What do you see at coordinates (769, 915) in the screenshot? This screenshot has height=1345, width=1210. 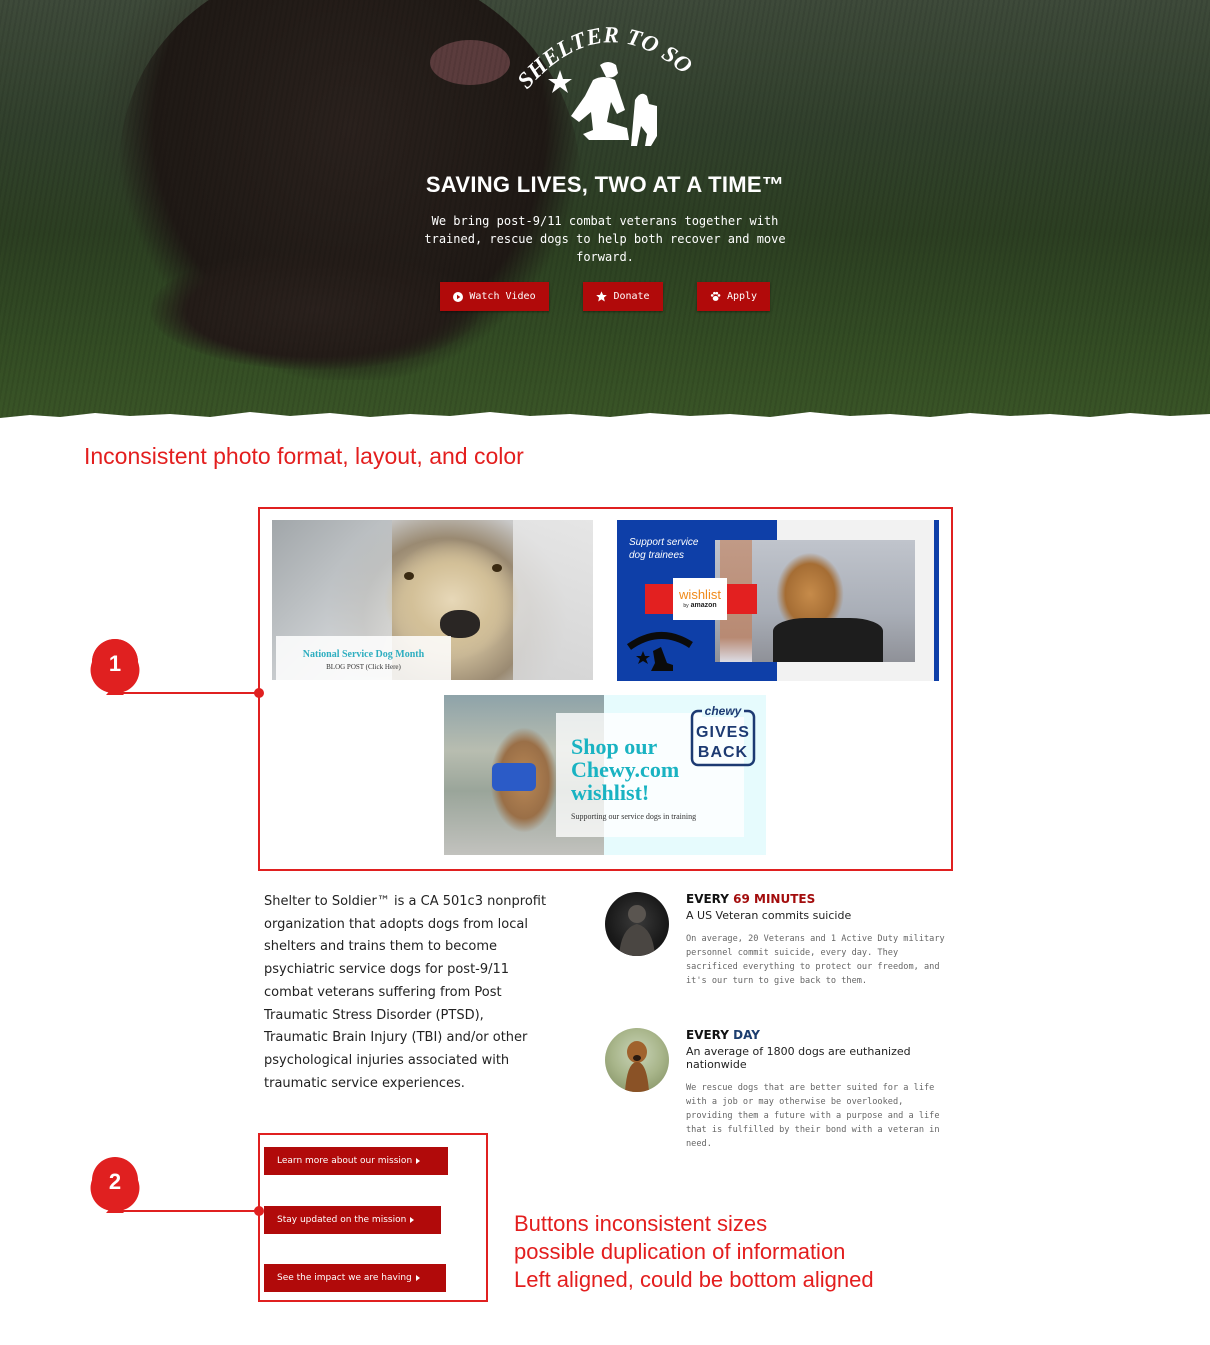 I see `stat-1-subheading: A US Veteran commits suicide` at bounding box center [769, 915].